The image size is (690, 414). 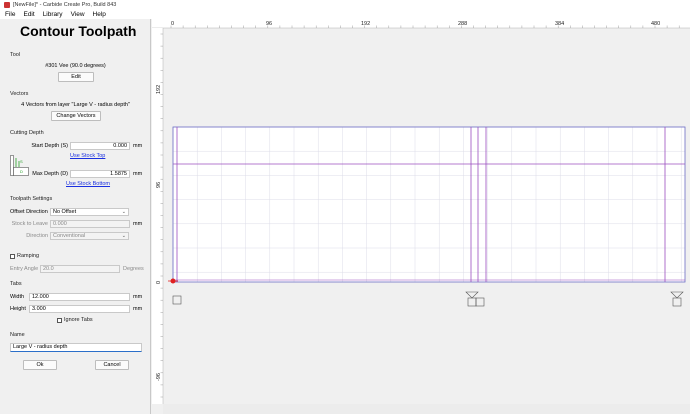 I want to click on ruler-x-label-96: 96, so click(x=269, y=24).